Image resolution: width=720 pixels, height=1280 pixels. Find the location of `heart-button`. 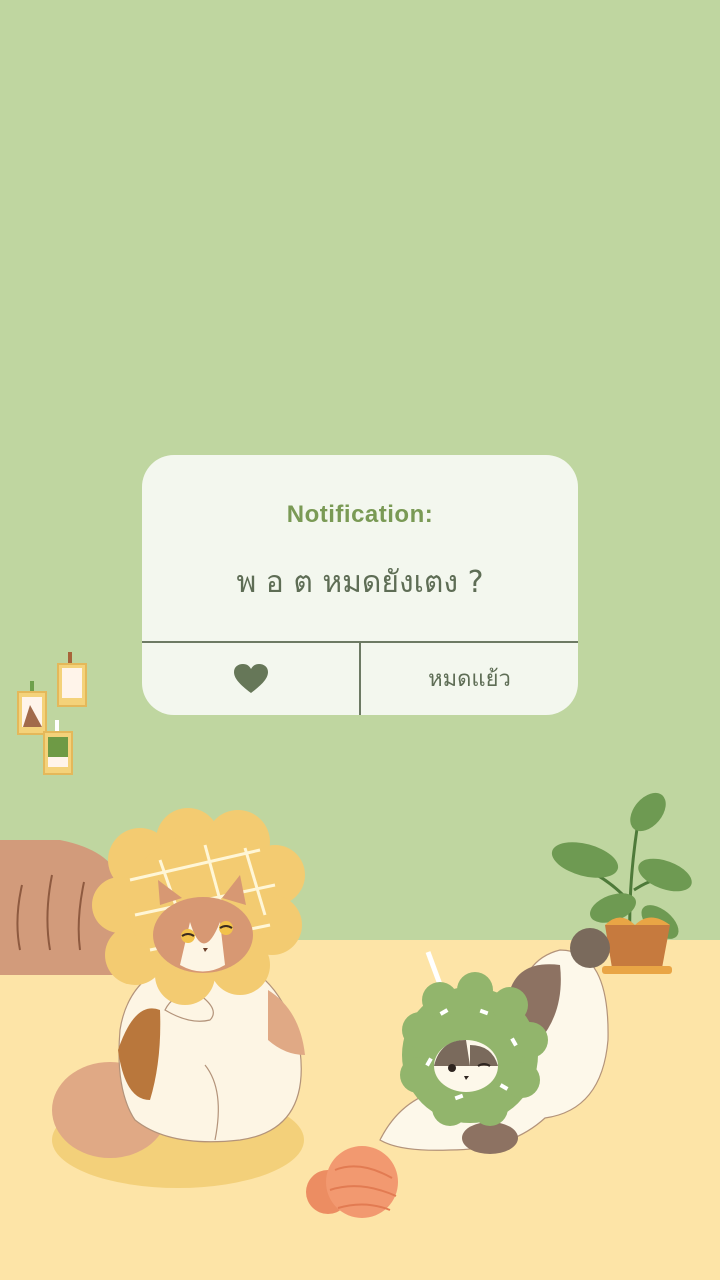

heart-button is located at coordinates (250, 678).